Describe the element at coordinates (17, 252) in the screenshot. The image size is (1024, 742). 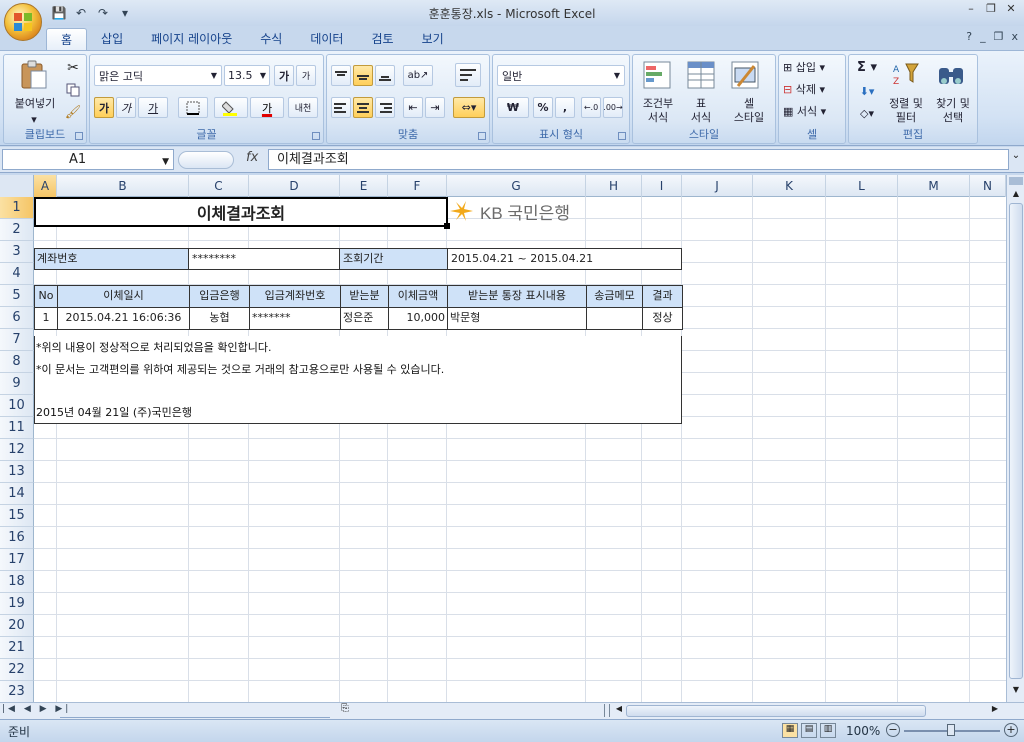
I see `row-header-3: 3` at that location.